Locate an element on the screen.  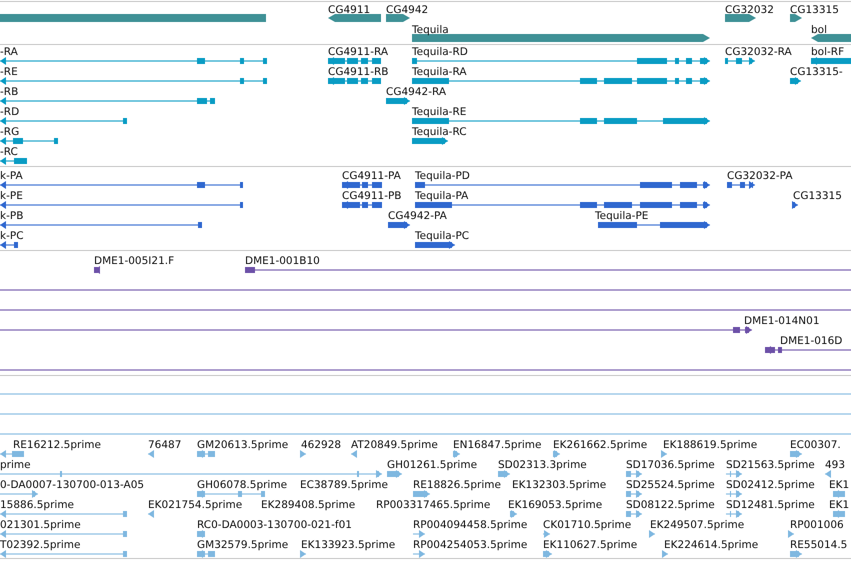
feature-label: 0-DA0007-130700-013-A05 is located at coordinates (72, 485).